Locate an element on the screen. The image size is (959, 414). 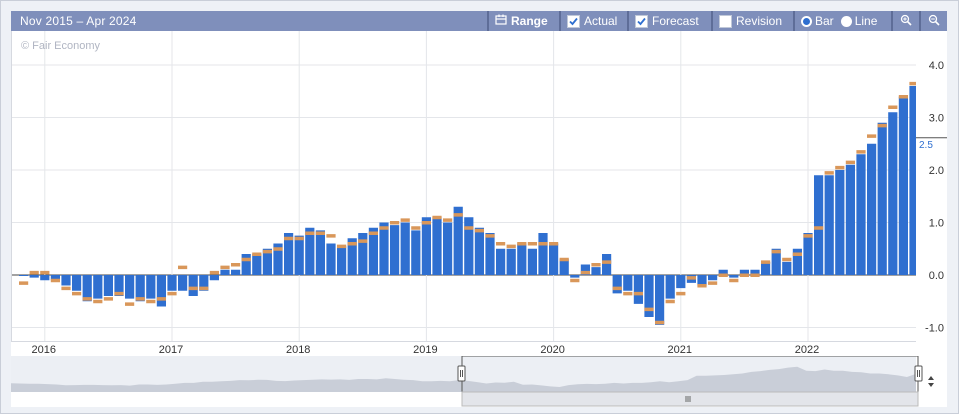
zoom-out-button is located at coordinates (933, 21).